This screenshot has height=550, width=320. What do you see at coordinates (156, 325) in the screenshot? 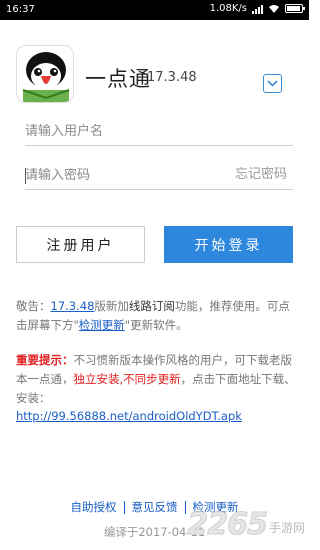
I see `notice-text3: "更新软件。` at bounding box center [156, 325].